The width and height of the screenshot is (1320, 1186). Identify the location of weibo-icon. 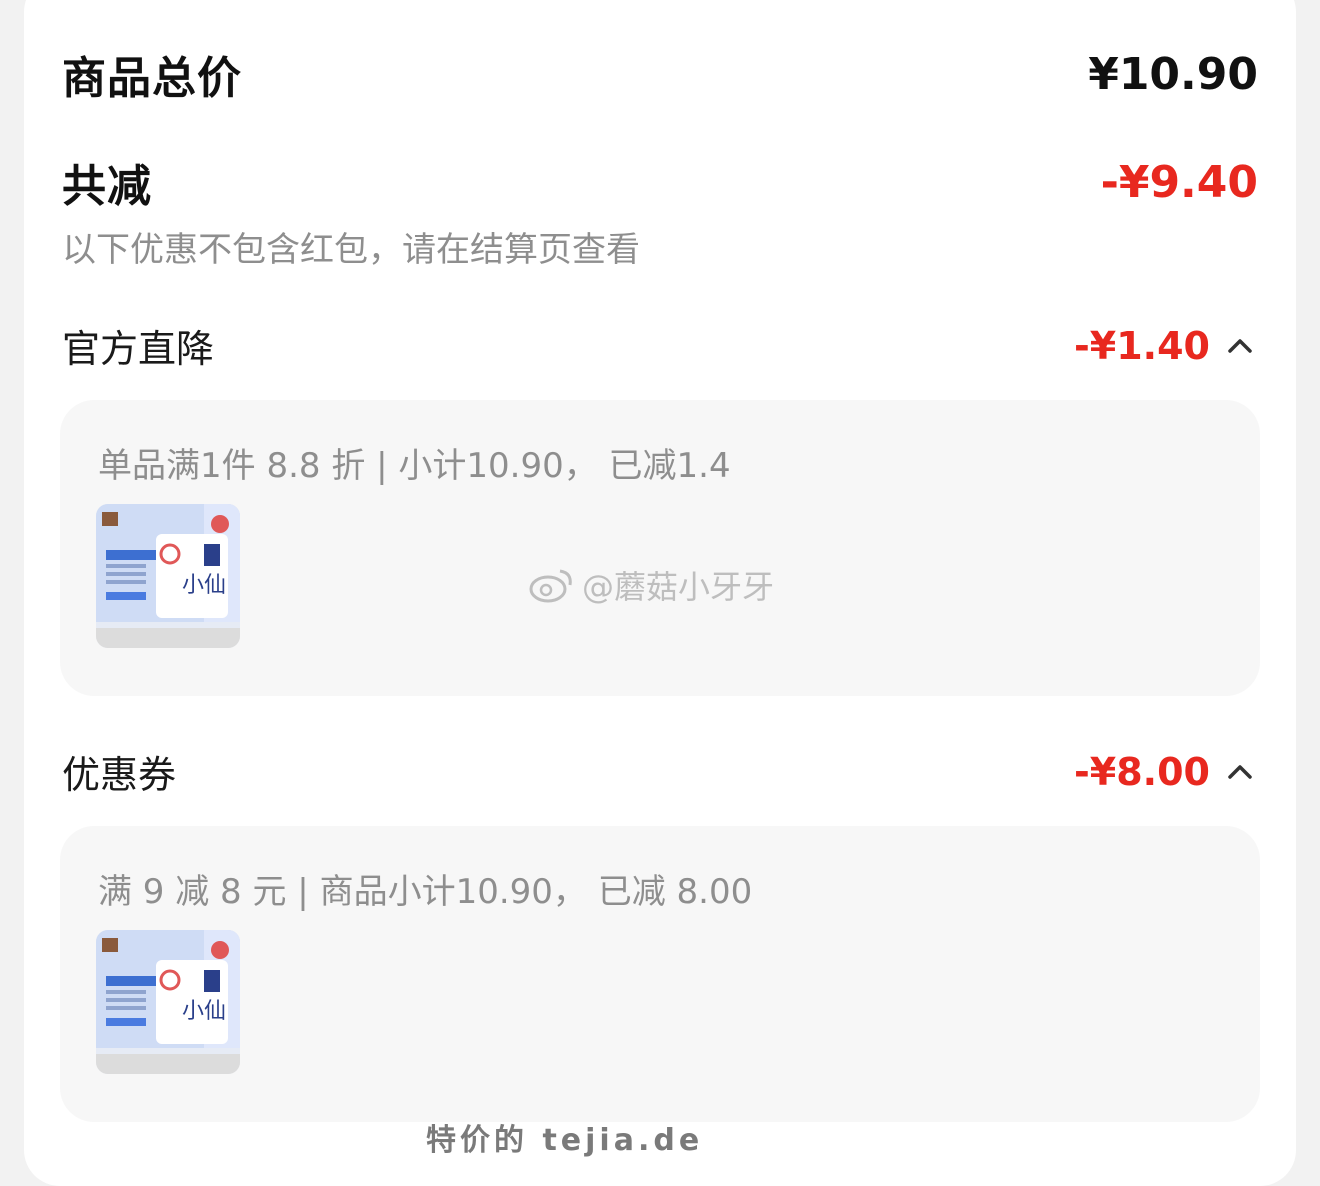
(550, 586).